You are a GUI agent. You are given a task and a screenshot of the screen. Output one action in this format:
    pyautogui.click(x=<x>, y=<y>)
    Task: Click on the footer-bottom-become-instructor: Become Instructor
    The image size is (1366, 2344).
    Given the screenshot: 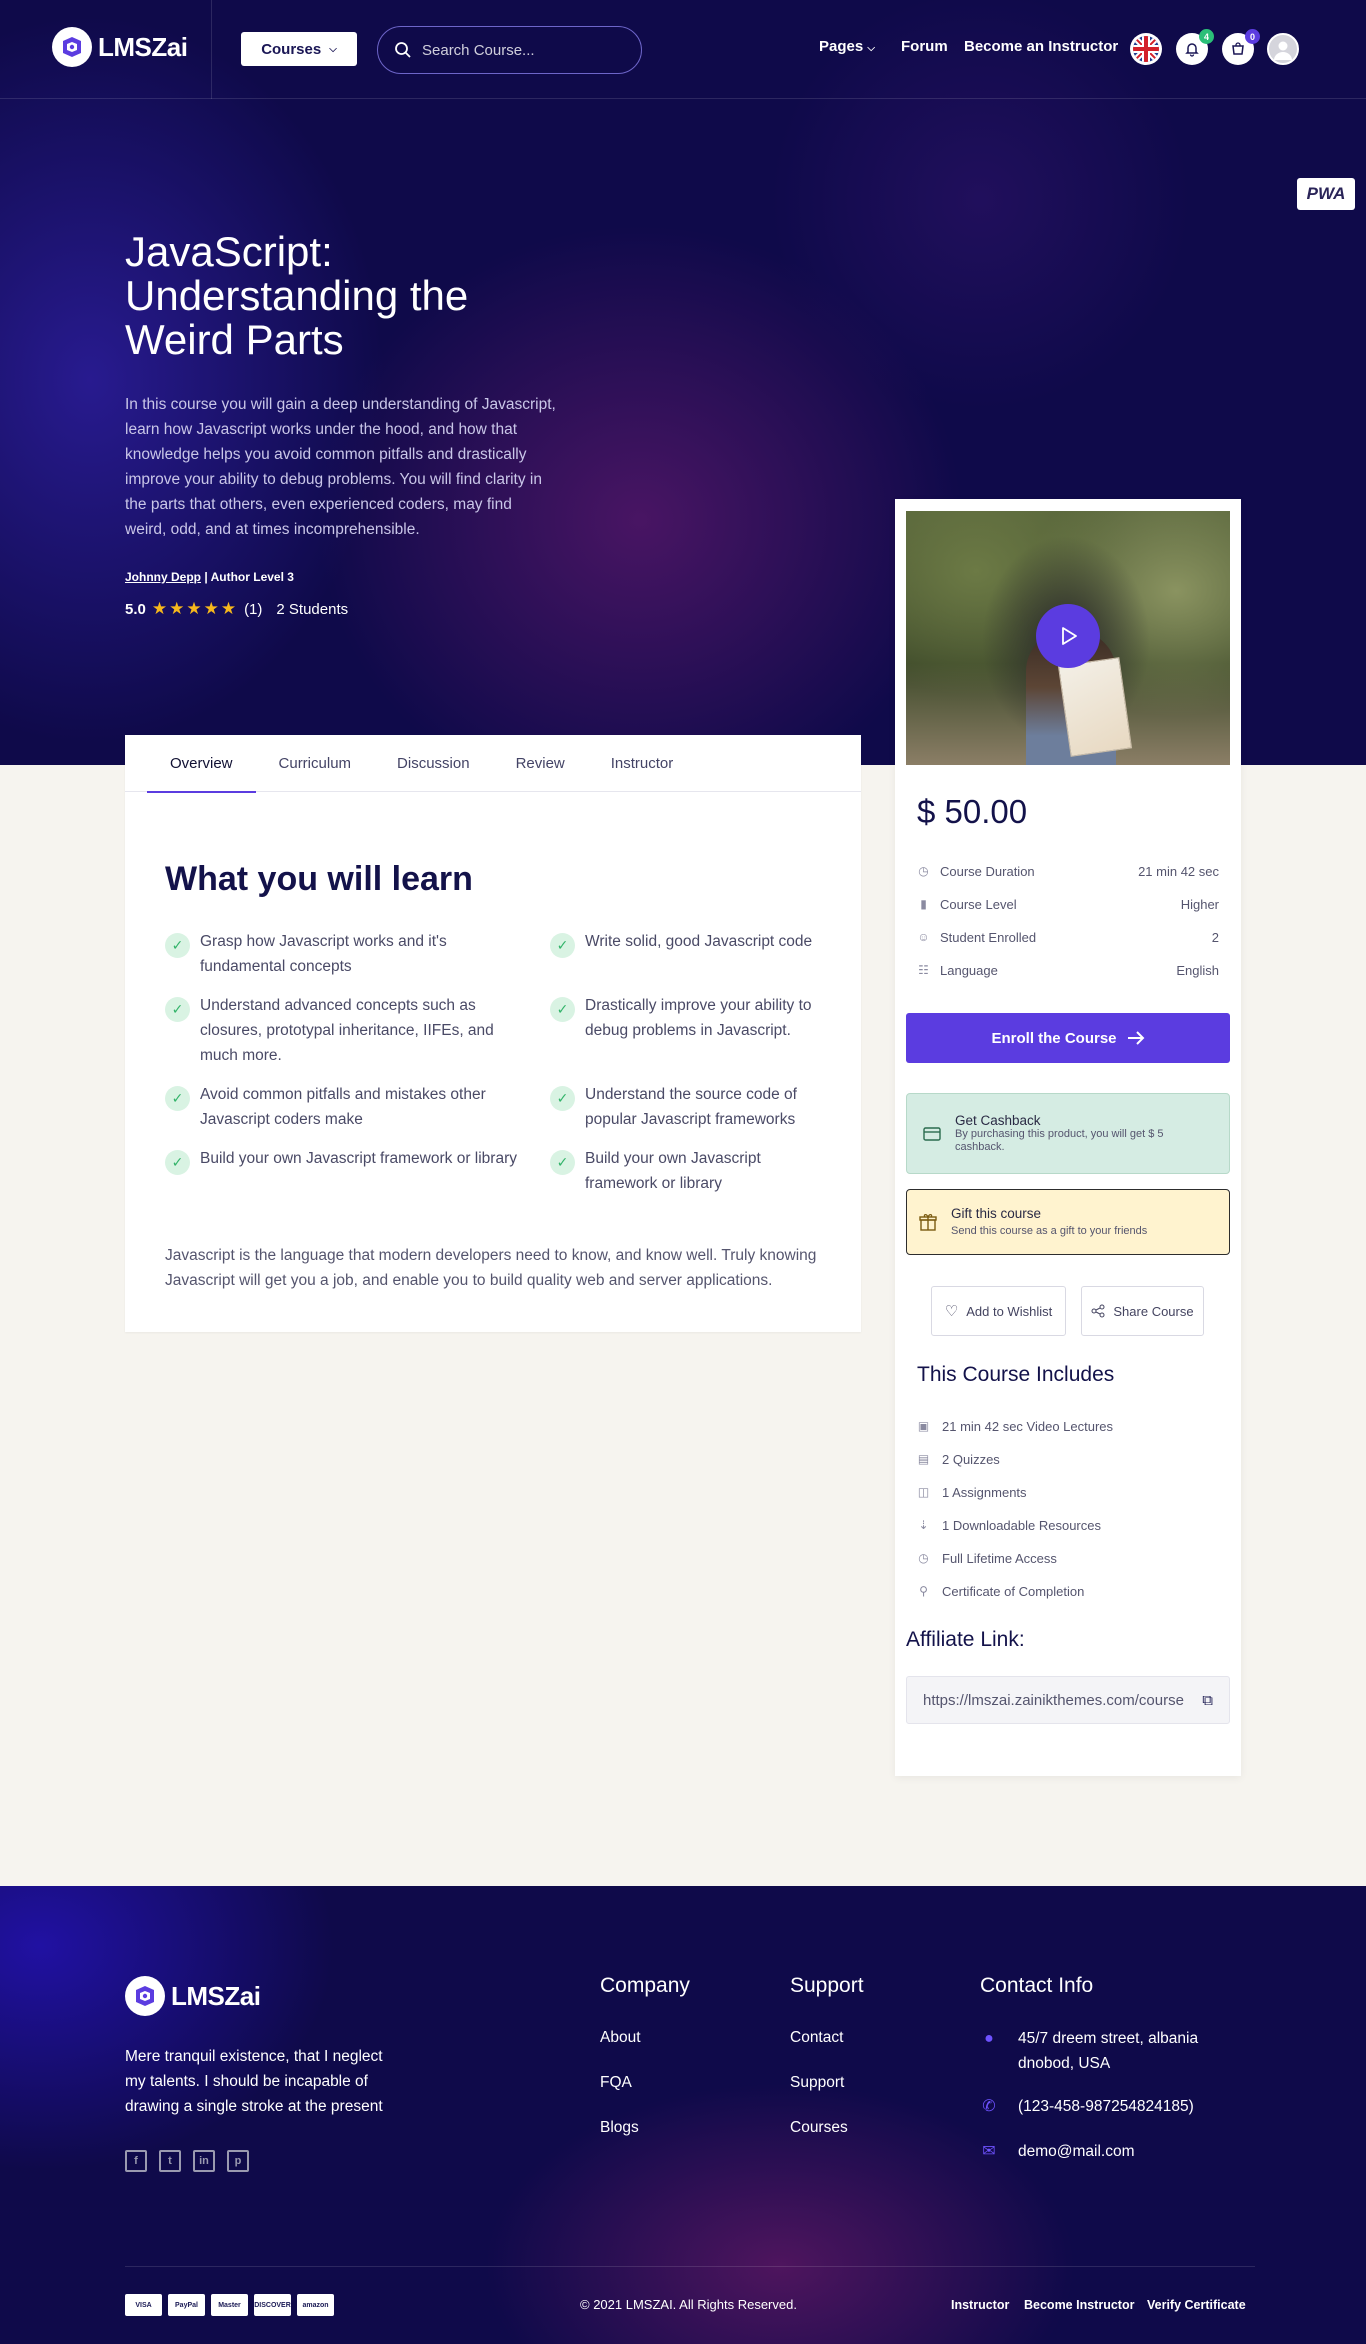 What is the action you would take?
    pyautogui.click(x=1079, y=2305)
    